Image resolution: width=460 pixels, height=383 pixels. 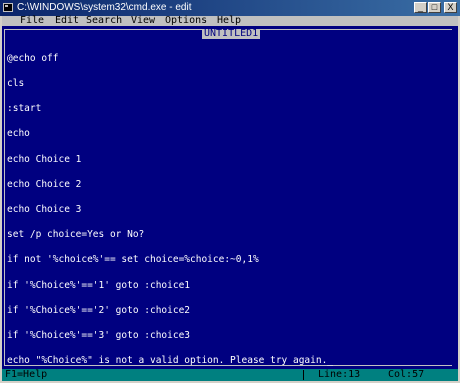 What do you see at coordinates (76, 235) in the screenshot?
I see `code-line: set /p choice=Yes or No?` at bounding box center [76, 235].